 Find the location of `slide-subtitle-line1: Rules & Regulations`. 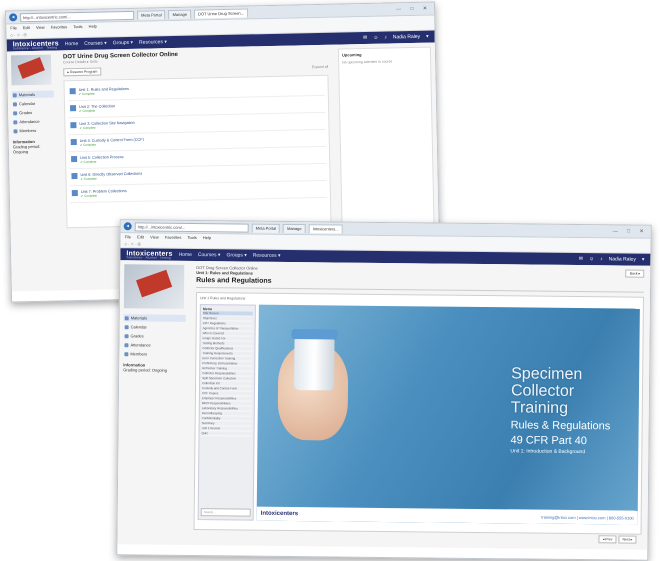

slide-subtitle-line1: Rules & Regulations is located at coordinates (560, 426).